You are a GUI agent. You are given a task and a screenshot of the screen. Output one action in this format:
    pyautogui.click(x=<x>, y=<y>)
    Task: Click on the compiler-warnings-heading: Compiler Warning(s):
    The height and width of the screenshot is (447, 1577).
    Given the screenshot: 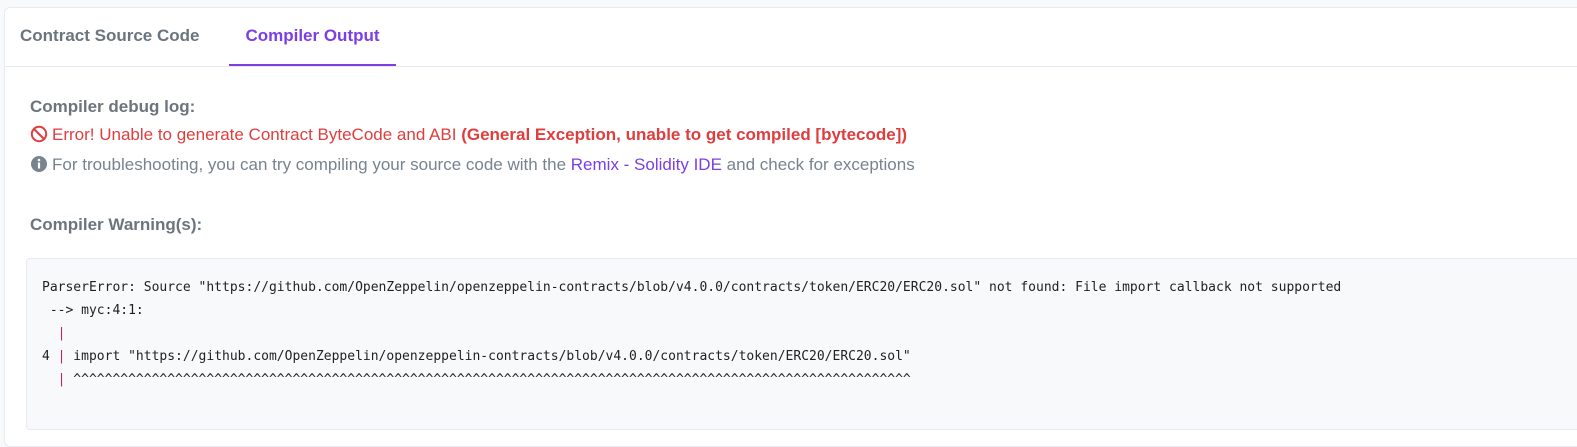 What is the action you would take?
    pyautogui.click(x=116, y=224)
    